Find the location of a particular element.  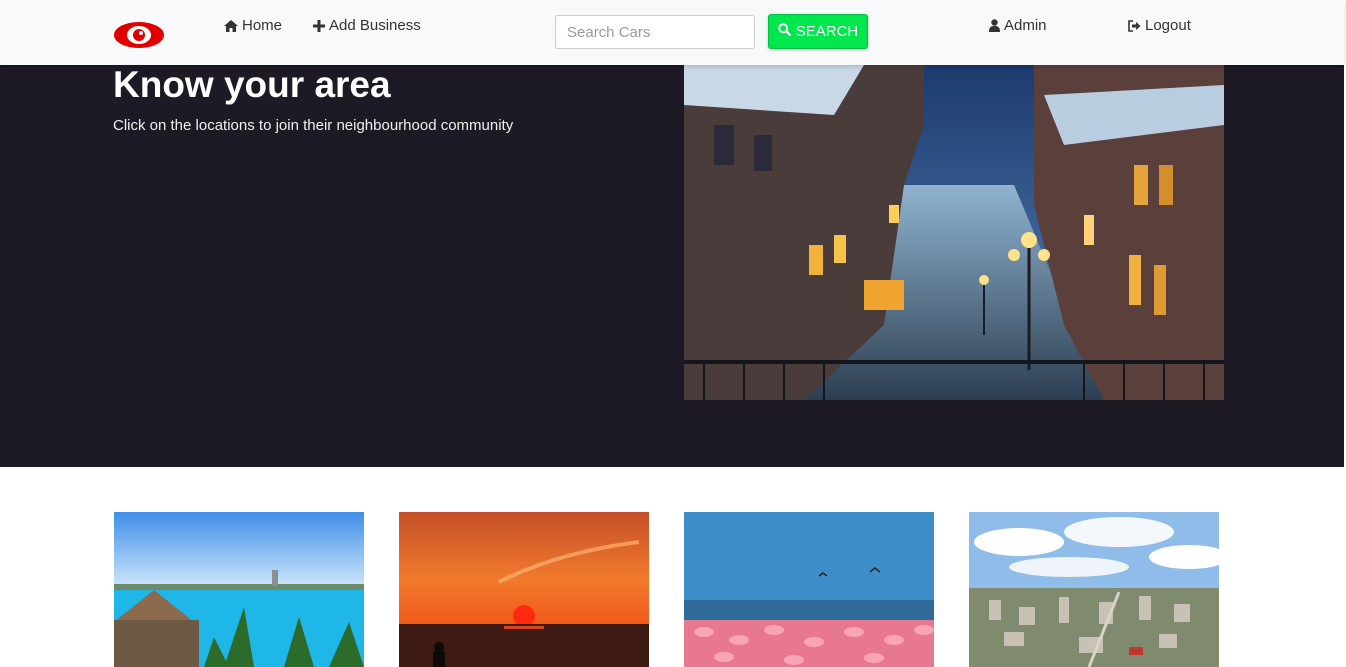

plus-icon is located at coordinates (319, 25).